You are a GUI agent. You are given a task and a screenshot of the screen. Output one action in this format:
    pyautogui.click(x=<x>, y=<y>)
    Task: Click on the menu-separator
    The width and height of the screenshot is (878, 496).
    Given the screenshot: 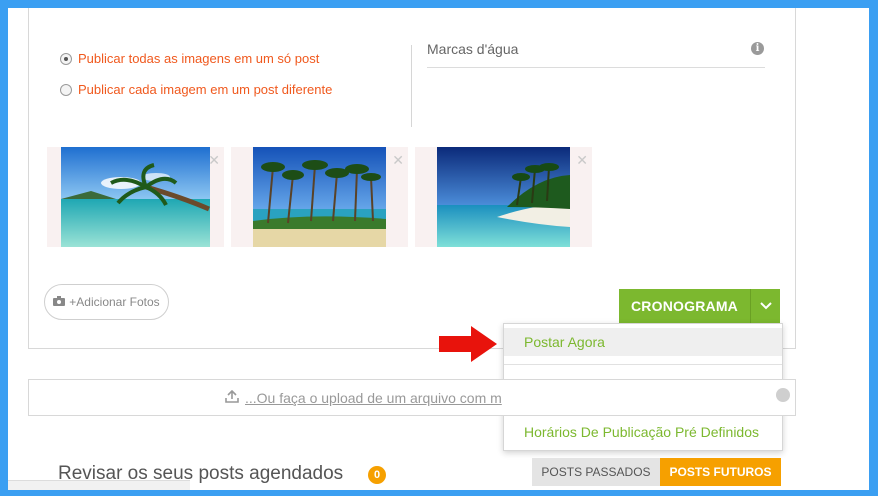 What is the action you would take?
    pyautogui.click(x=643, y=364)
    